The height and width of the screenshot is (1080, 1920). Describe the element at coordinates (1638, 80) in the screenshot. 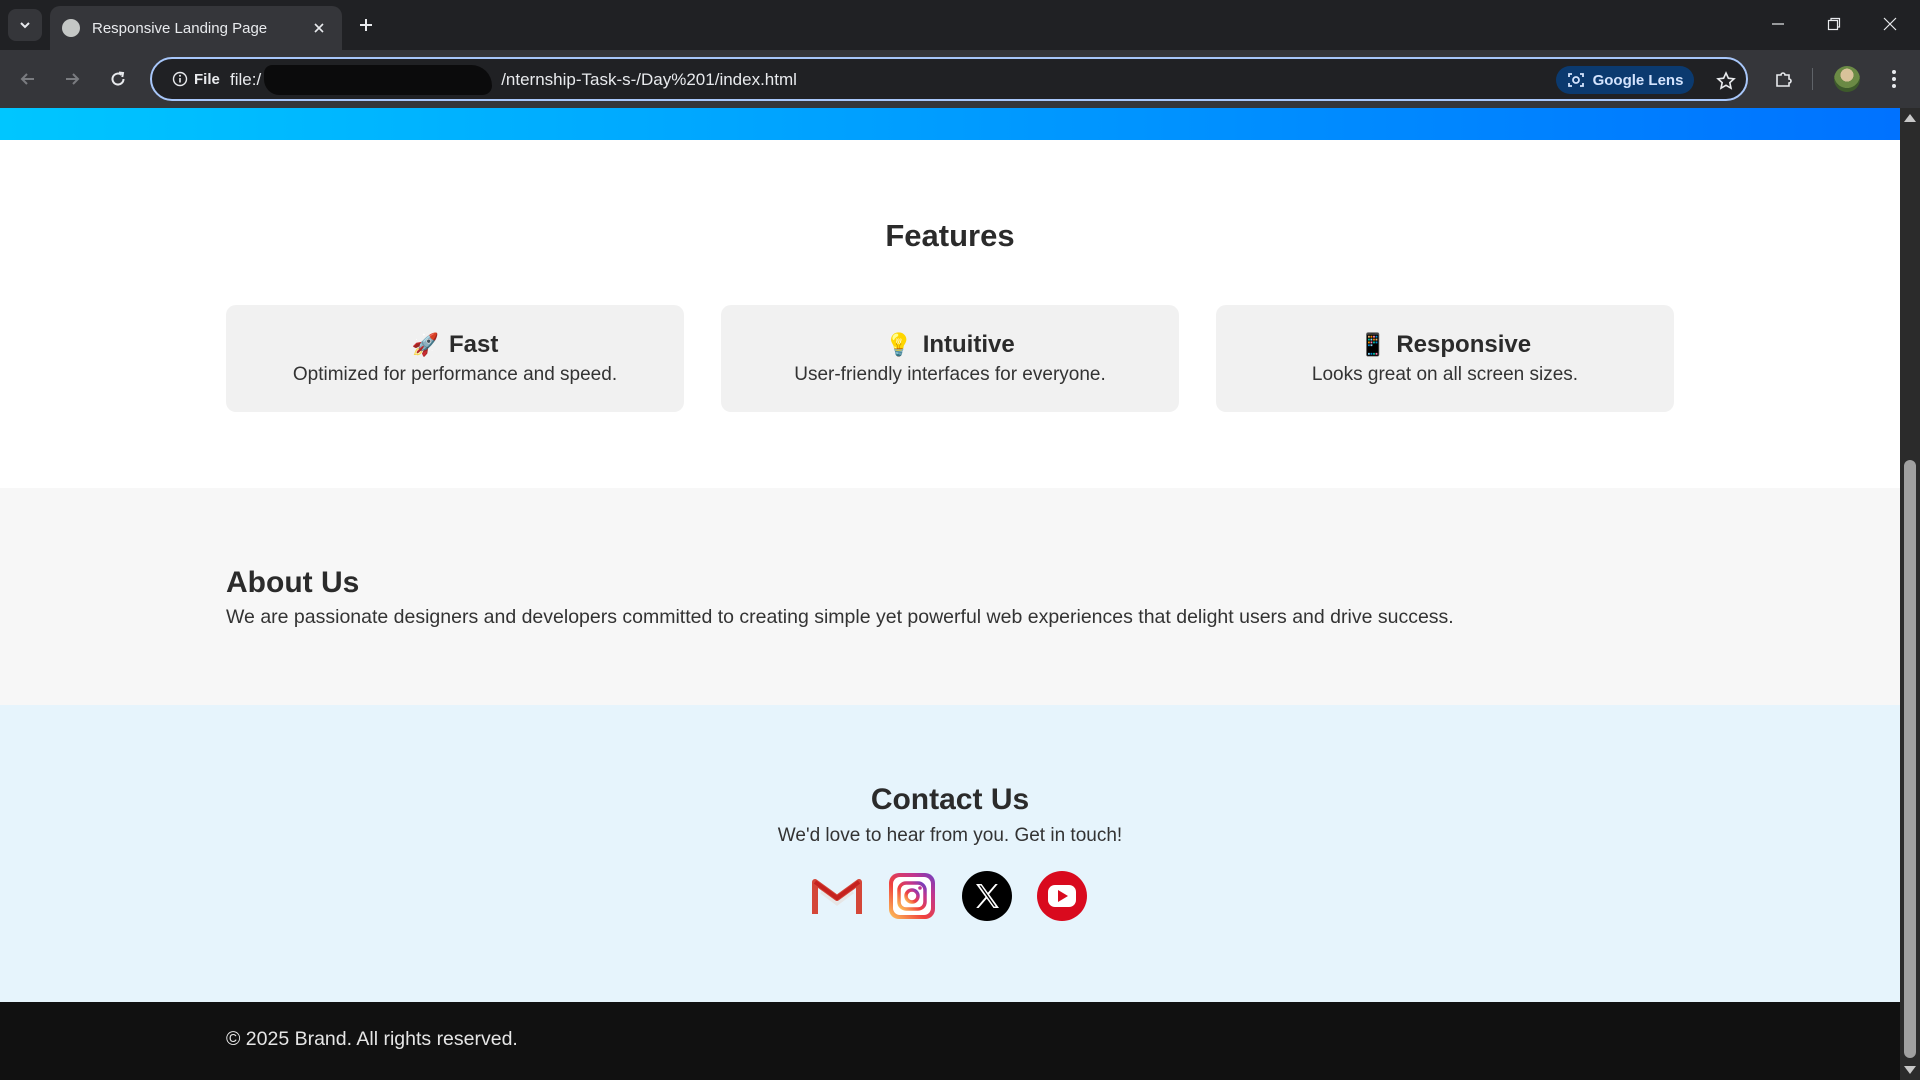

I see `google-lens-label: Google Lens` at that location.